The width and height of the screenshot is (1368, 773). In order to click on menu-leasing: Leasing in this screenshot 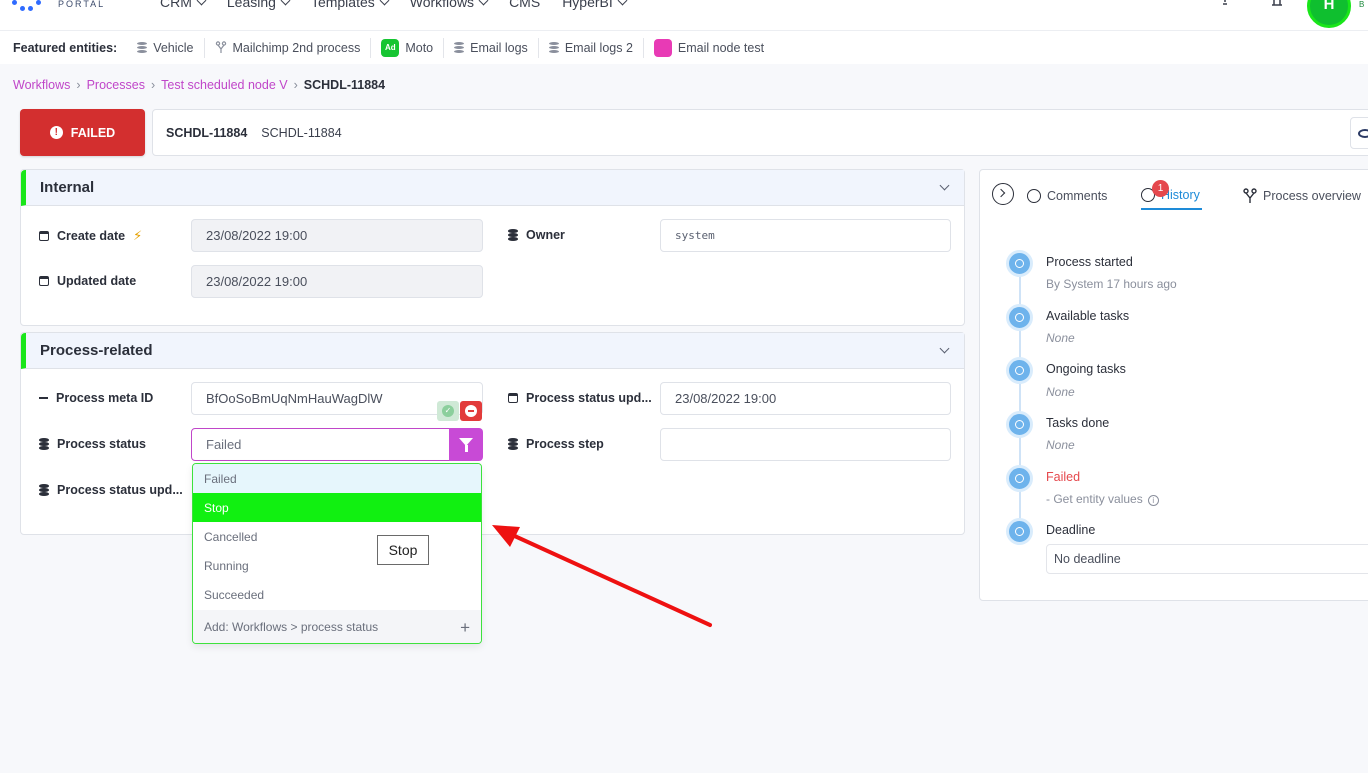, I will do `click(258, 5)`.